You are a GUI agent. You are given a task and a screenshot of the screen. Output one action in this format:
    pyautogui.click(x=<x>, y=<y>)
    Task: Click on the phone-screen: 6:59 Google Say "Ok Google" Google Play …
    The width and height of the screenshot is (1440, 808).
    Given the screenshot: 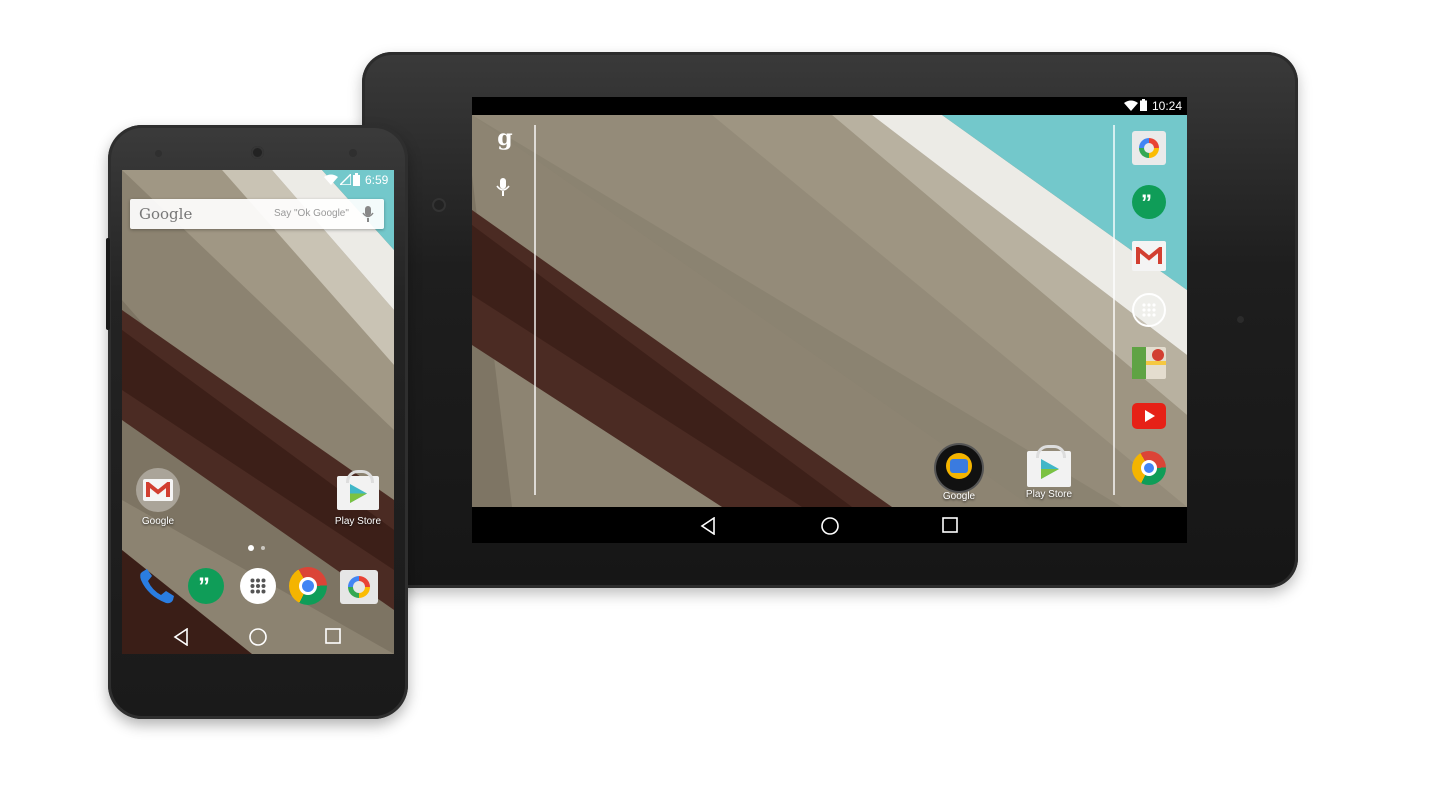 What is the action you would take?
    pyautogui.click(x=258, y=412)
    